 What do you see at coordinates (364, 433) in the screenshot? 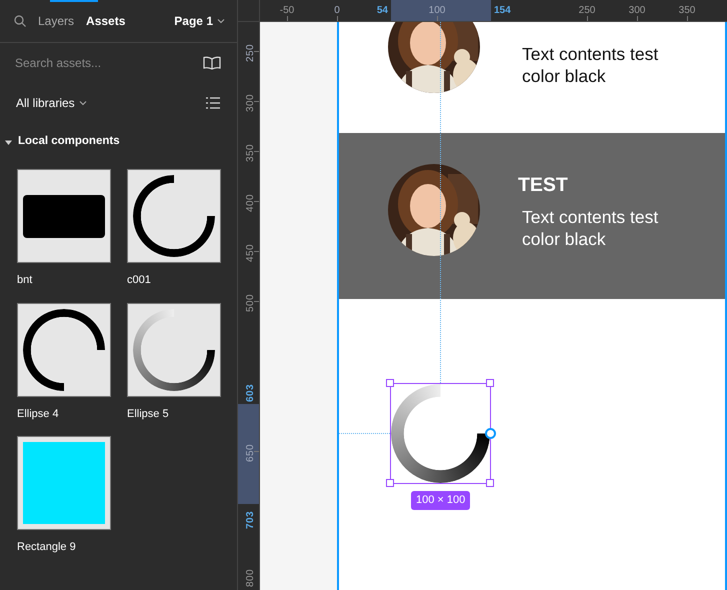
I see `guide-line` at bounding box center [364, 433].